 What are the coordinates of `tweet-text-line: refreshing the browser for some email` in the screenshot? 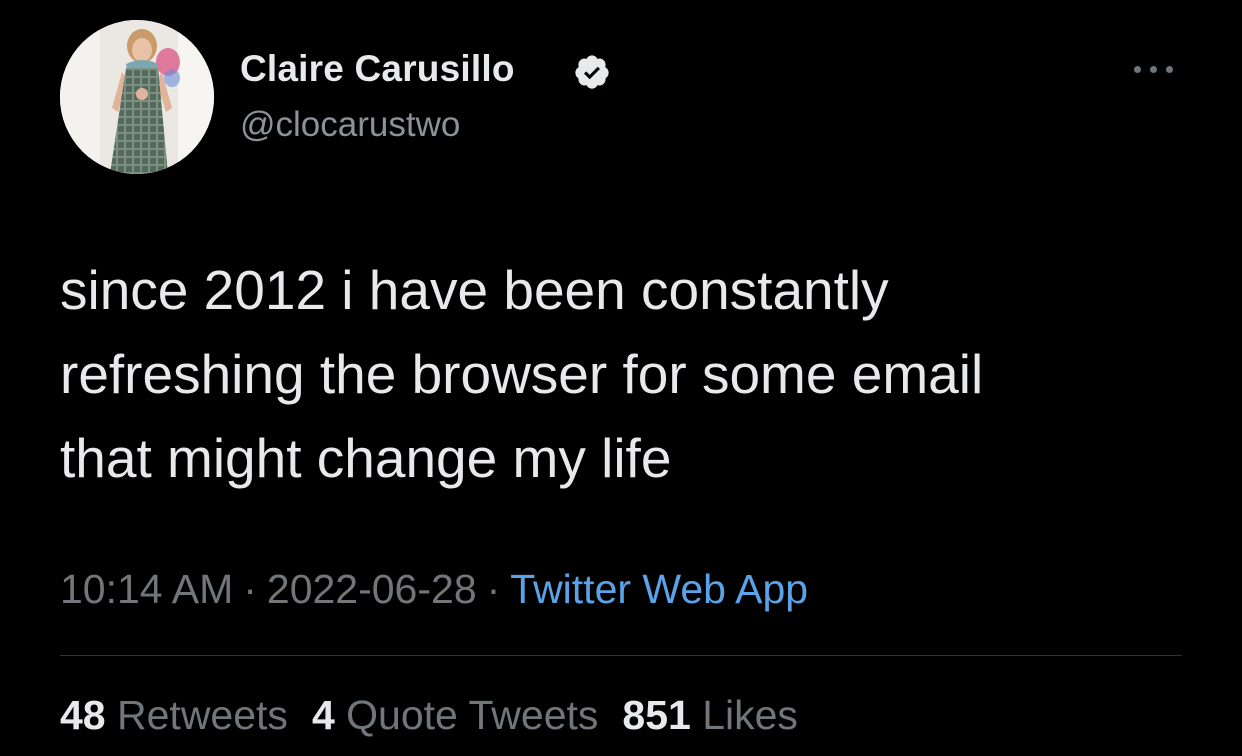 It's located at (522, 374).